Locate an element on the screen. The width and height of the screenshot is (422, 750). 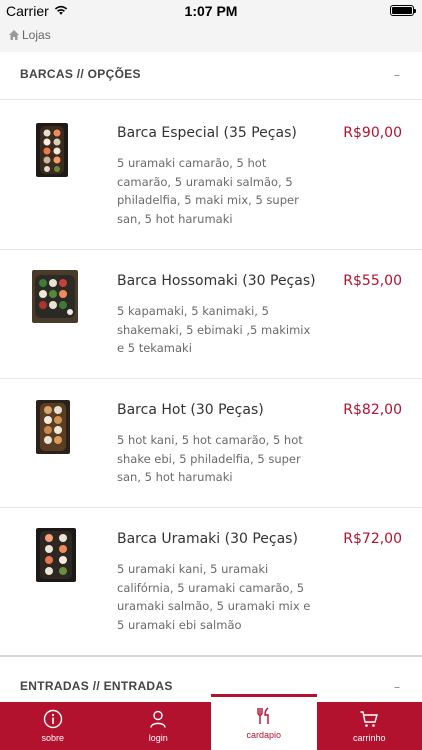
tab-sobre: sobre is located at coordinates (53, 726).